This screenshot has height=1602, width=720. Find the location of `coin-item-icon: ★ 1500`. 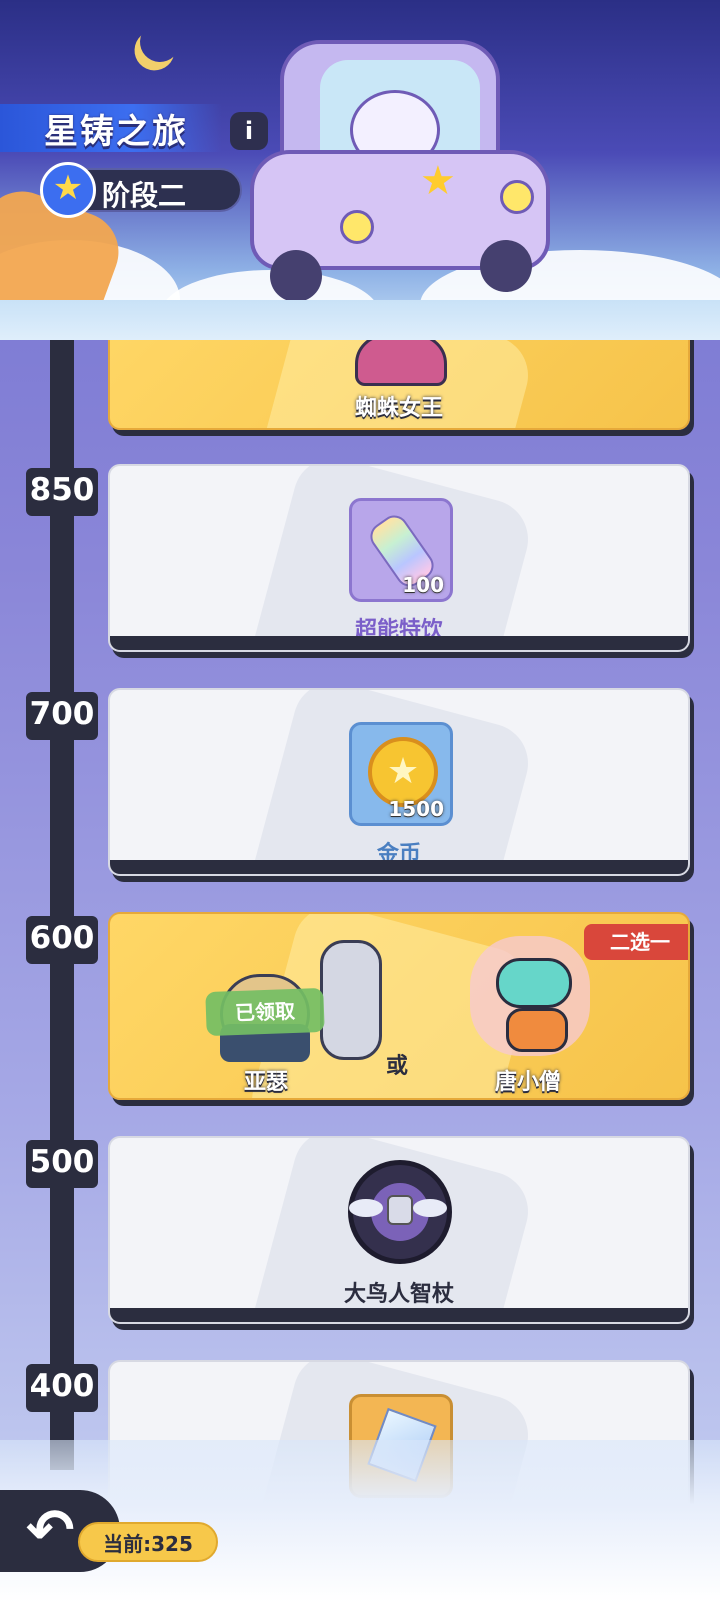

coin-item-icon: ★ 1500 is located at coordinates (401, 774).